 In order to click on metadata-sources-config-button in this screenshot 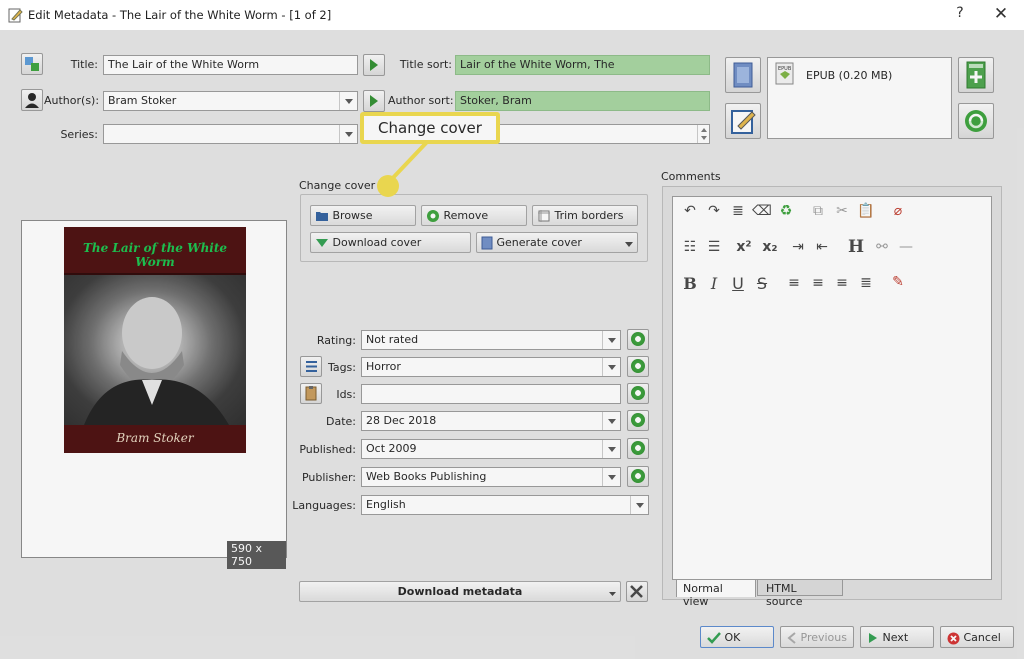, I will do `click(637, 591)`.